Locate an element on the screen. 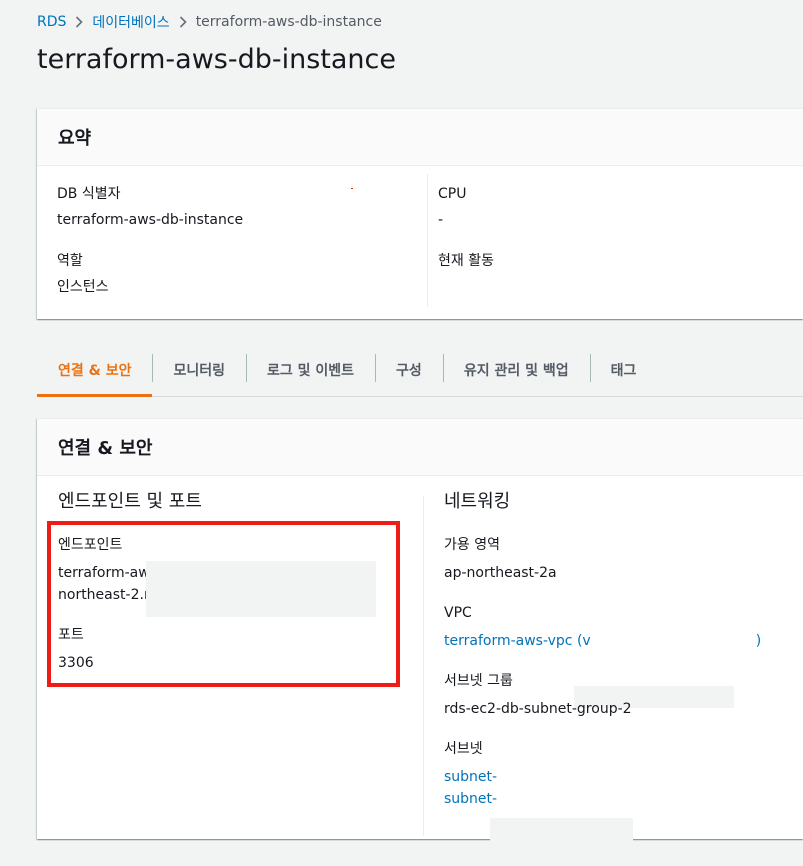  subnet-group-value: rds-ec2-db-subnet-group-2 is located at coordinates (538, 709).